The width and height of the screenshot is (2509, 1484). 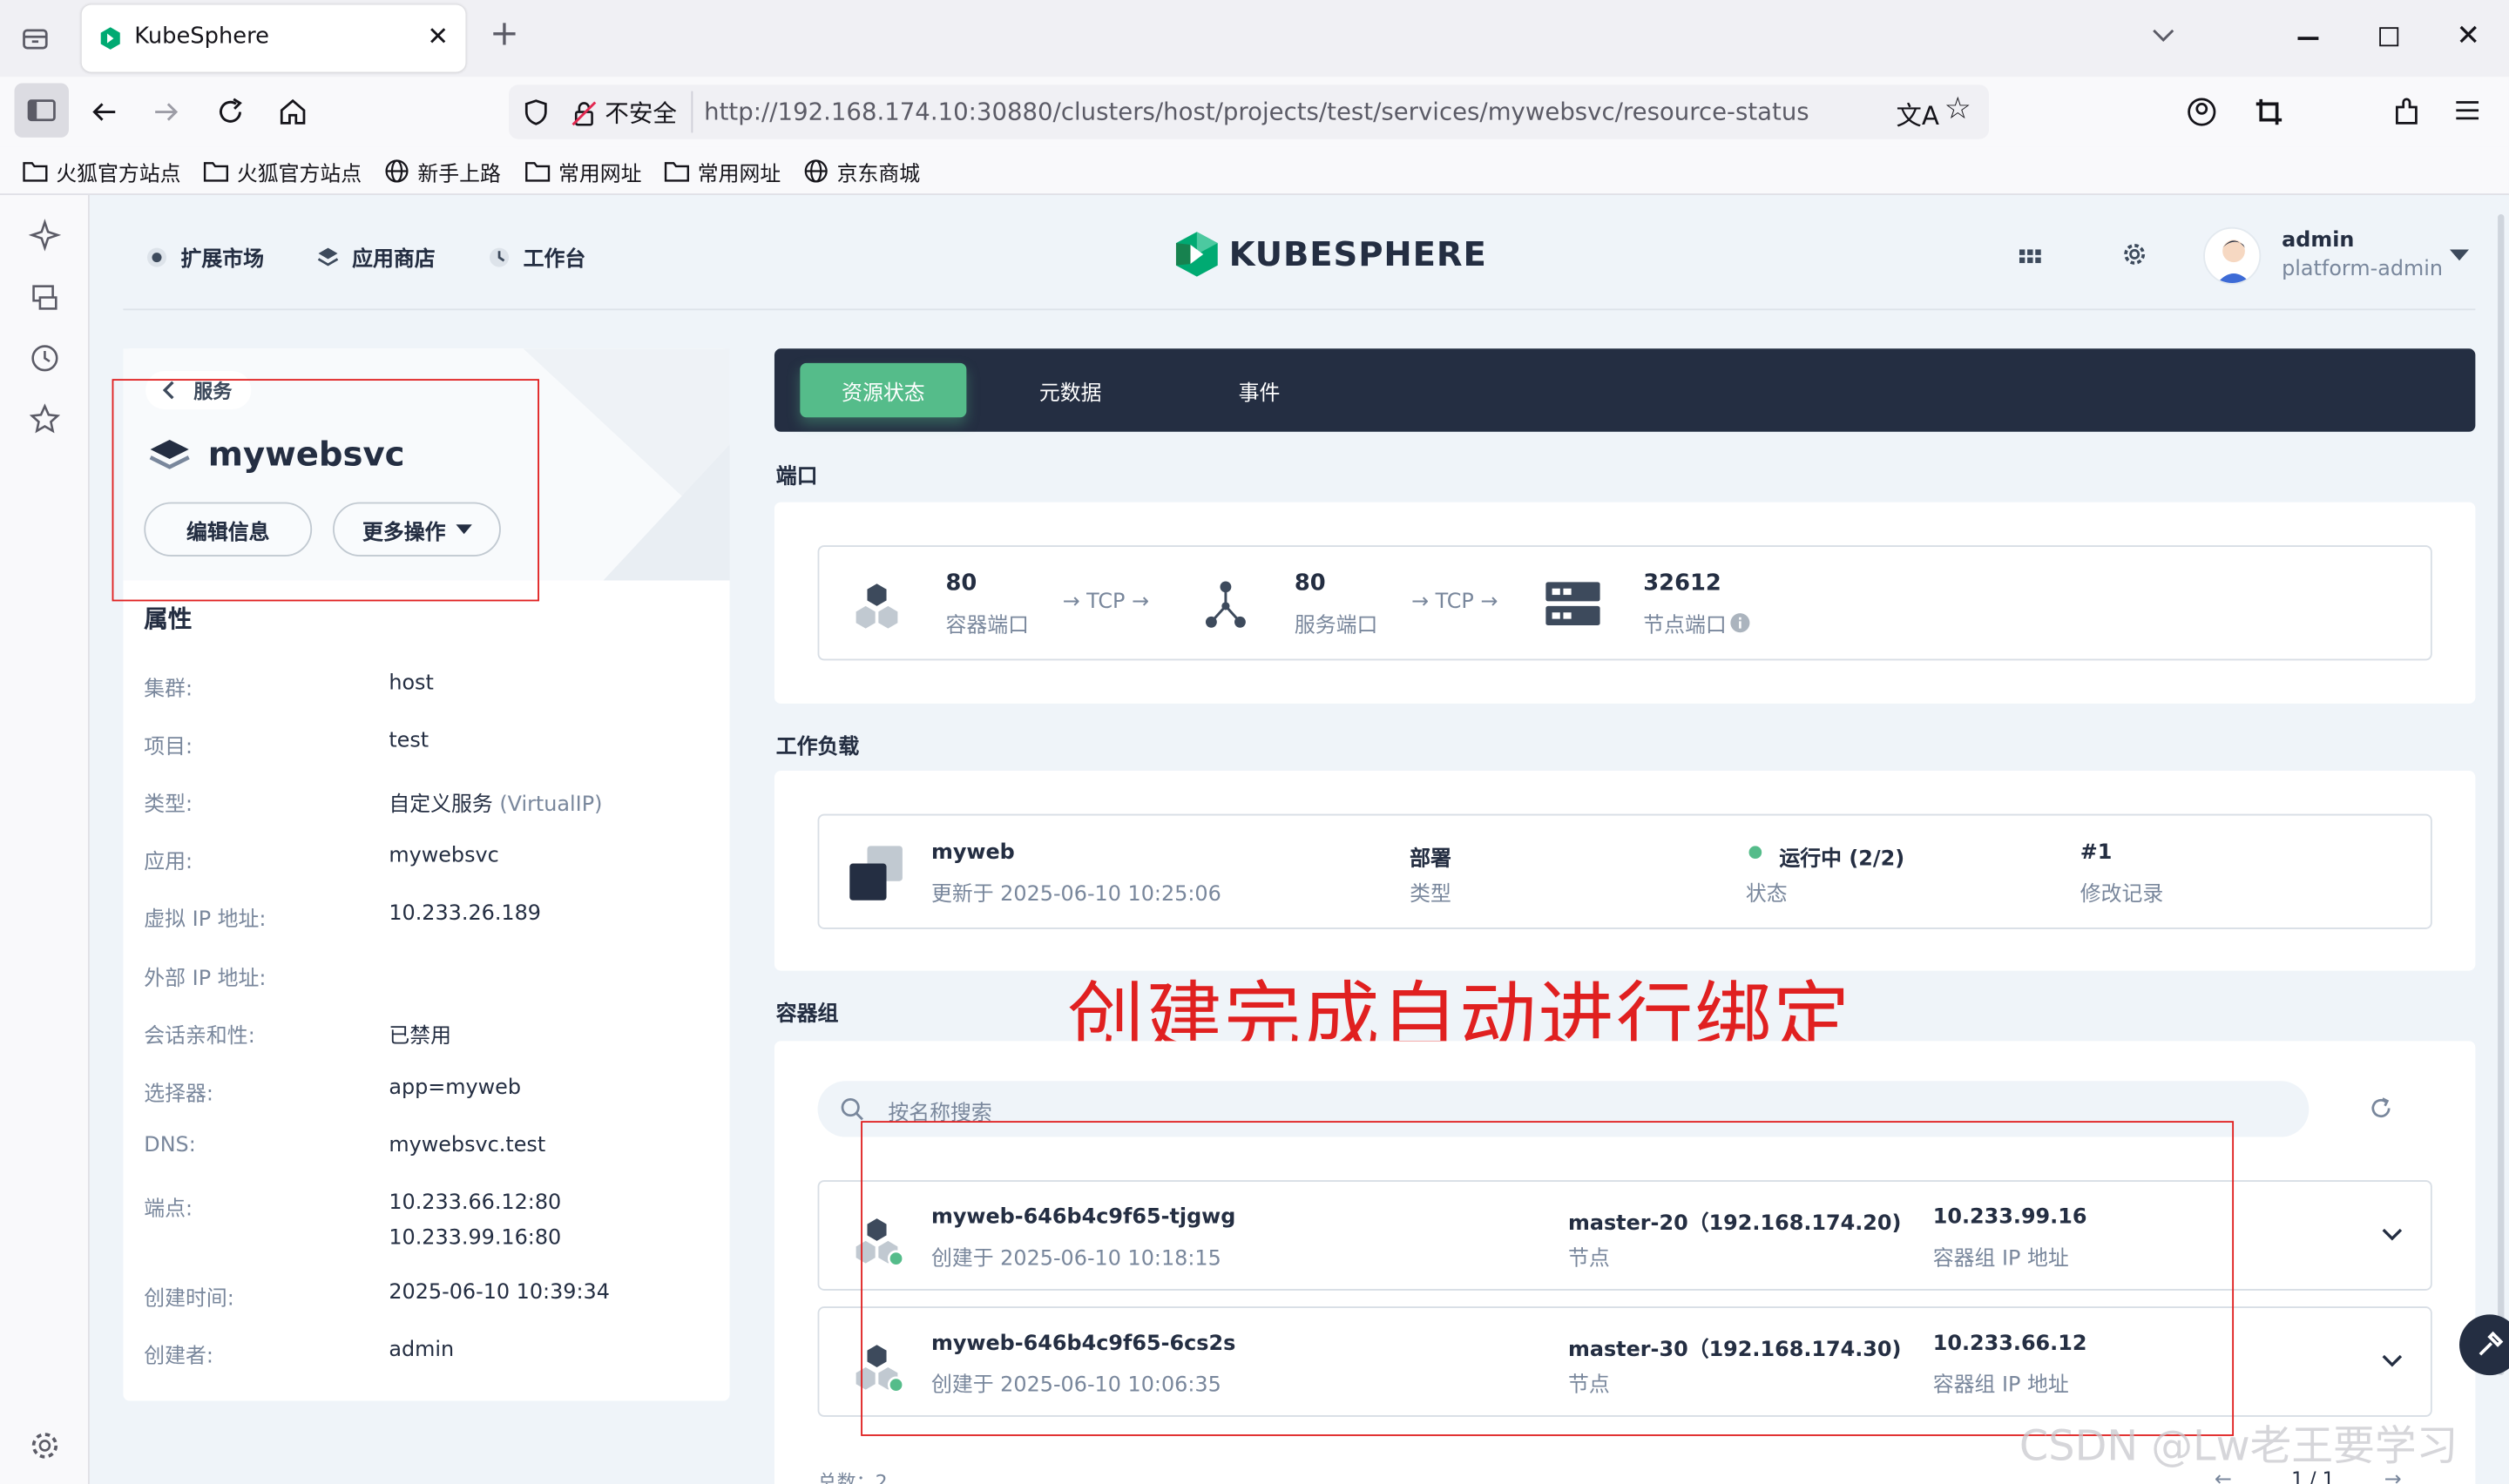 I want to click on app-store-icon, so click(x=328, y=256).